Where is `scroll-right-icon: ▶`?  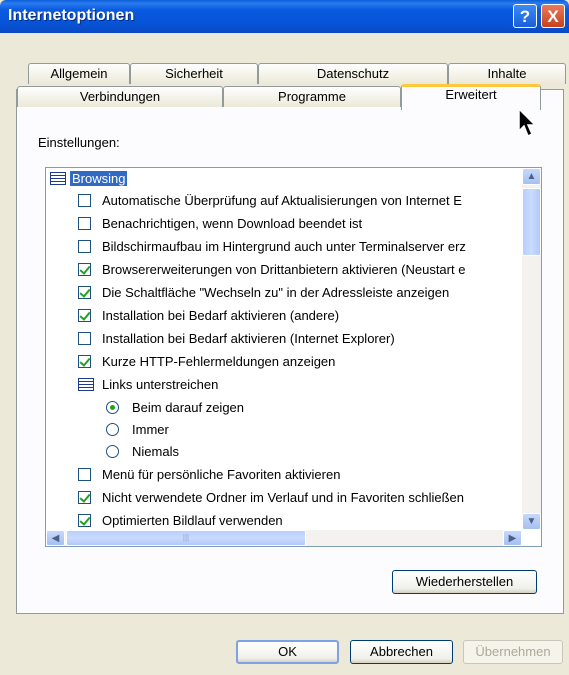 scroll-right-icon: ▶ is located at coordinates (512, 538).